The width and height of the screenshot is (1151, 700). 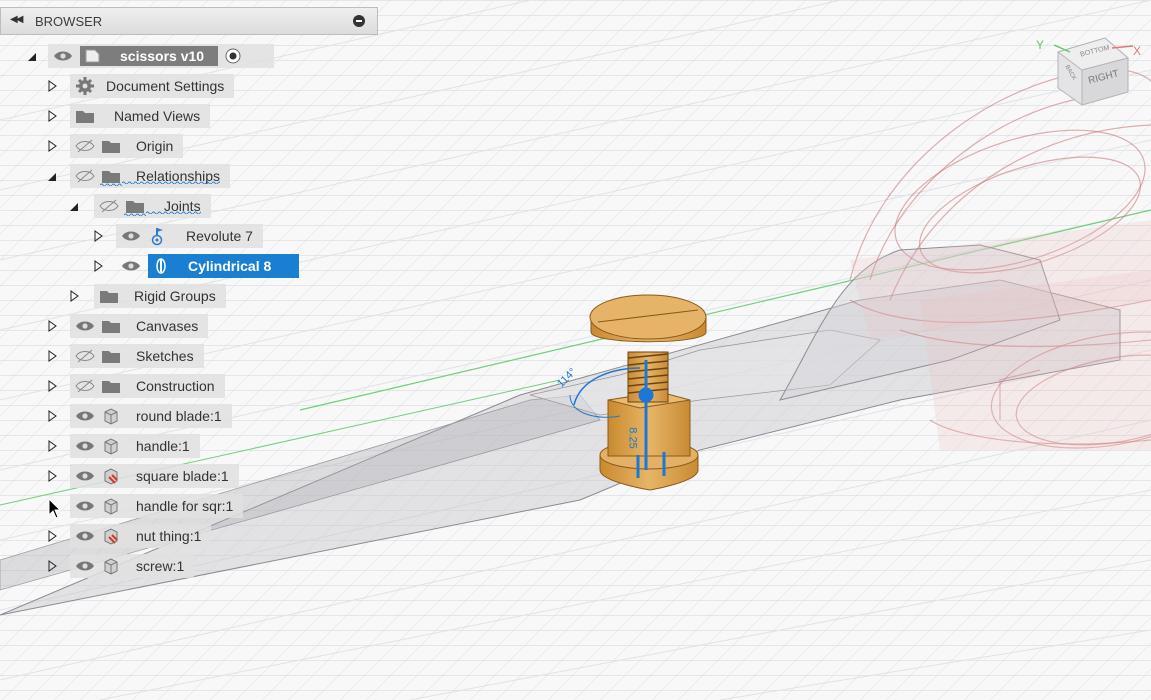 I want to click on tree-chip: nut thing:1, so click(x=141, y=536).